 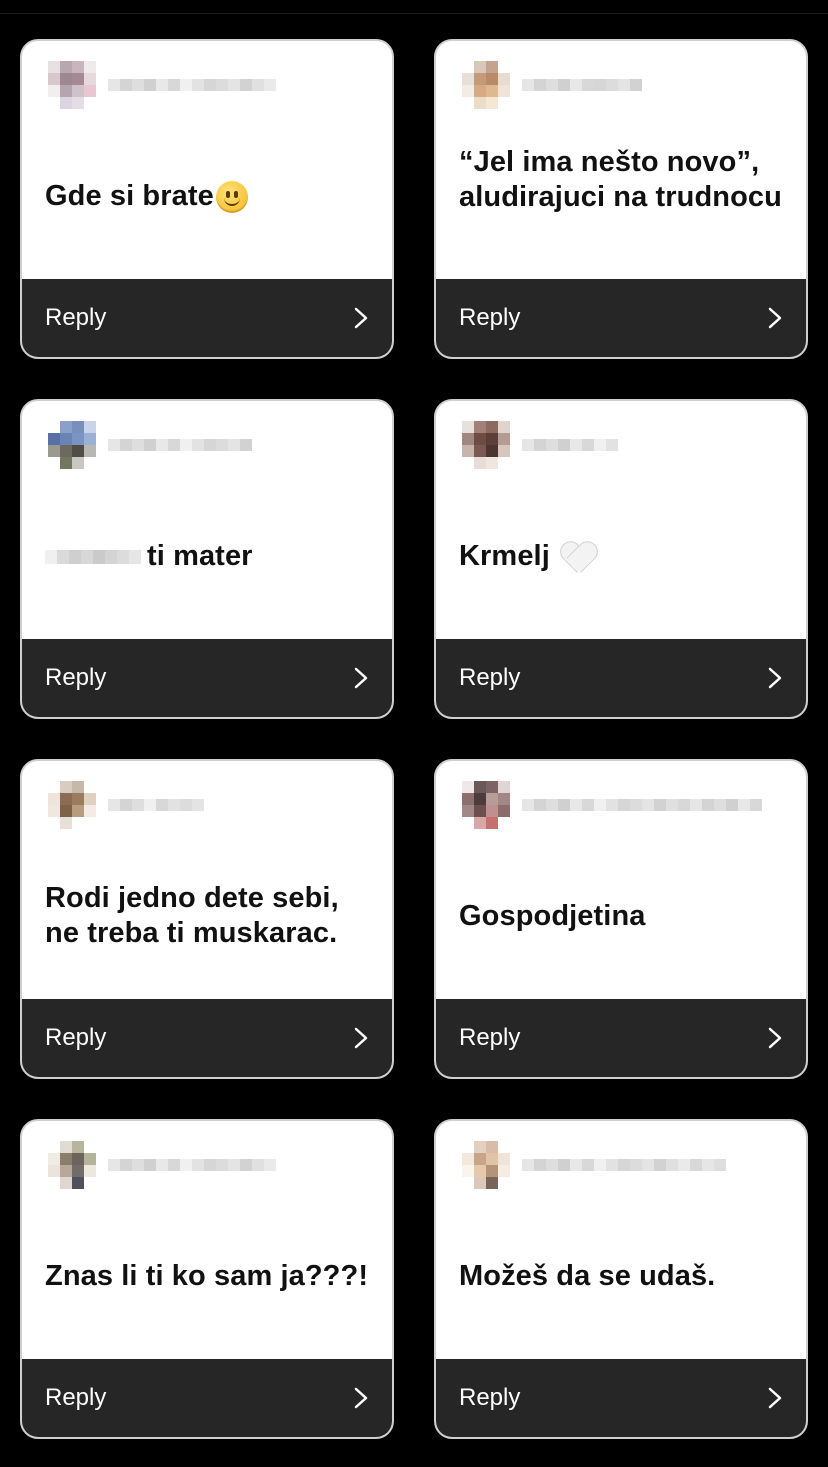 I want to click on card-body: Možeš da se udaš., so click(x=621, y=1240).